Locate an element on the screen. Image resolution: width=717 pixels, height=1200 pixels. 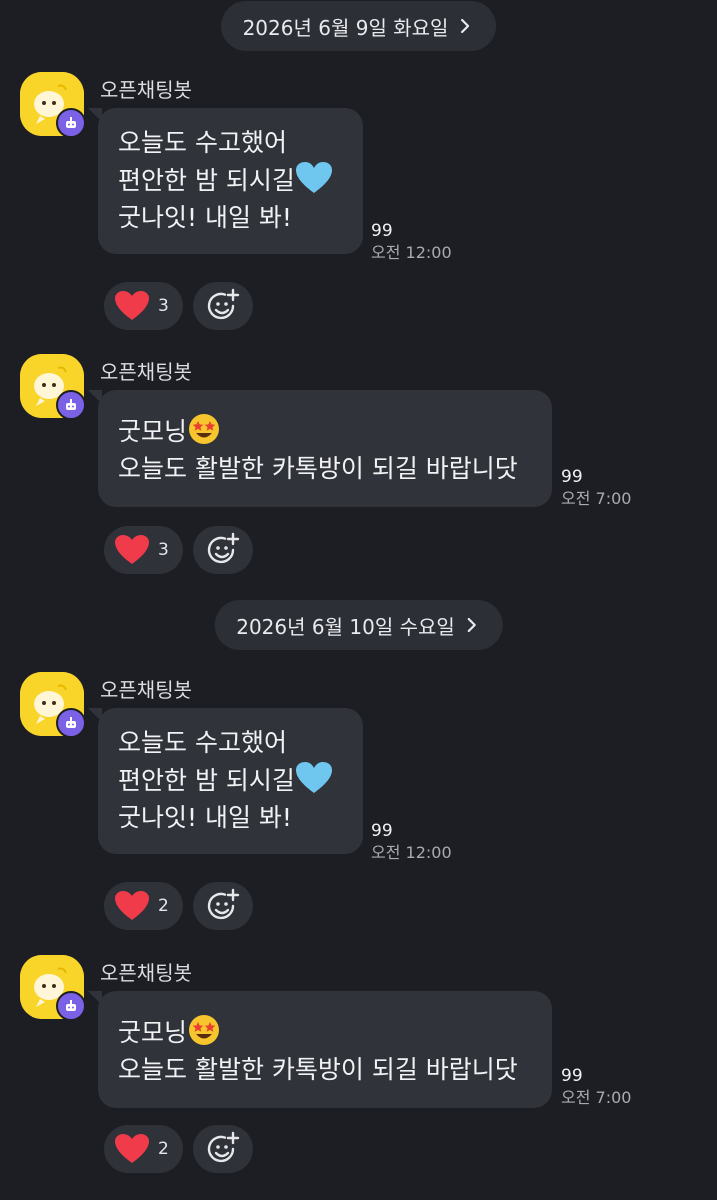
date-label: 2026년 6월 9일 화요일 is located at coordinates (345, 27).